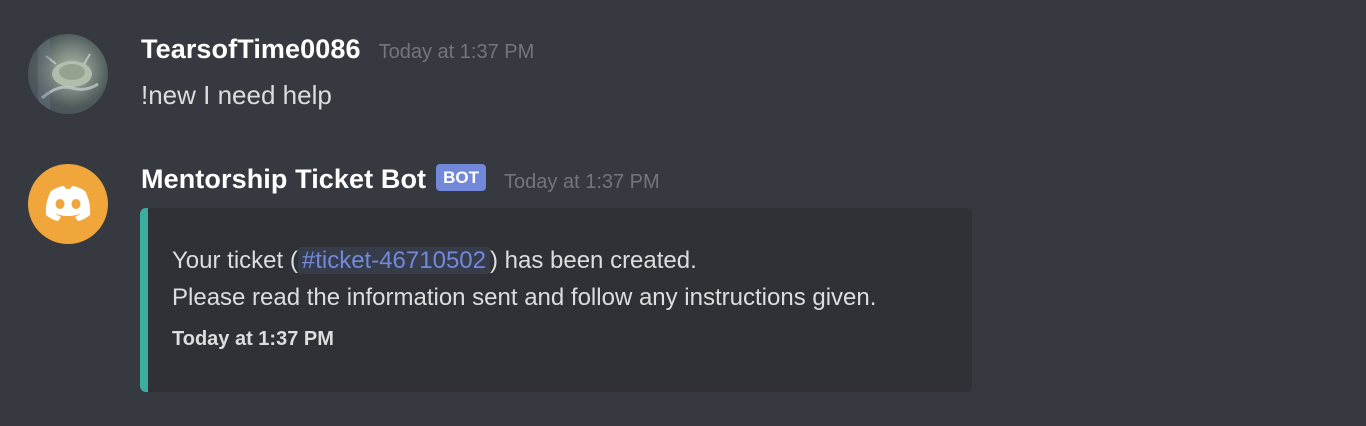 The width and height of the screenshot is (1366, 426). What do you see at coordinates (393, 260) in the screenshot?
I see `channel-mention-link: #ticket-46710502` at bounding box center [393, 260].